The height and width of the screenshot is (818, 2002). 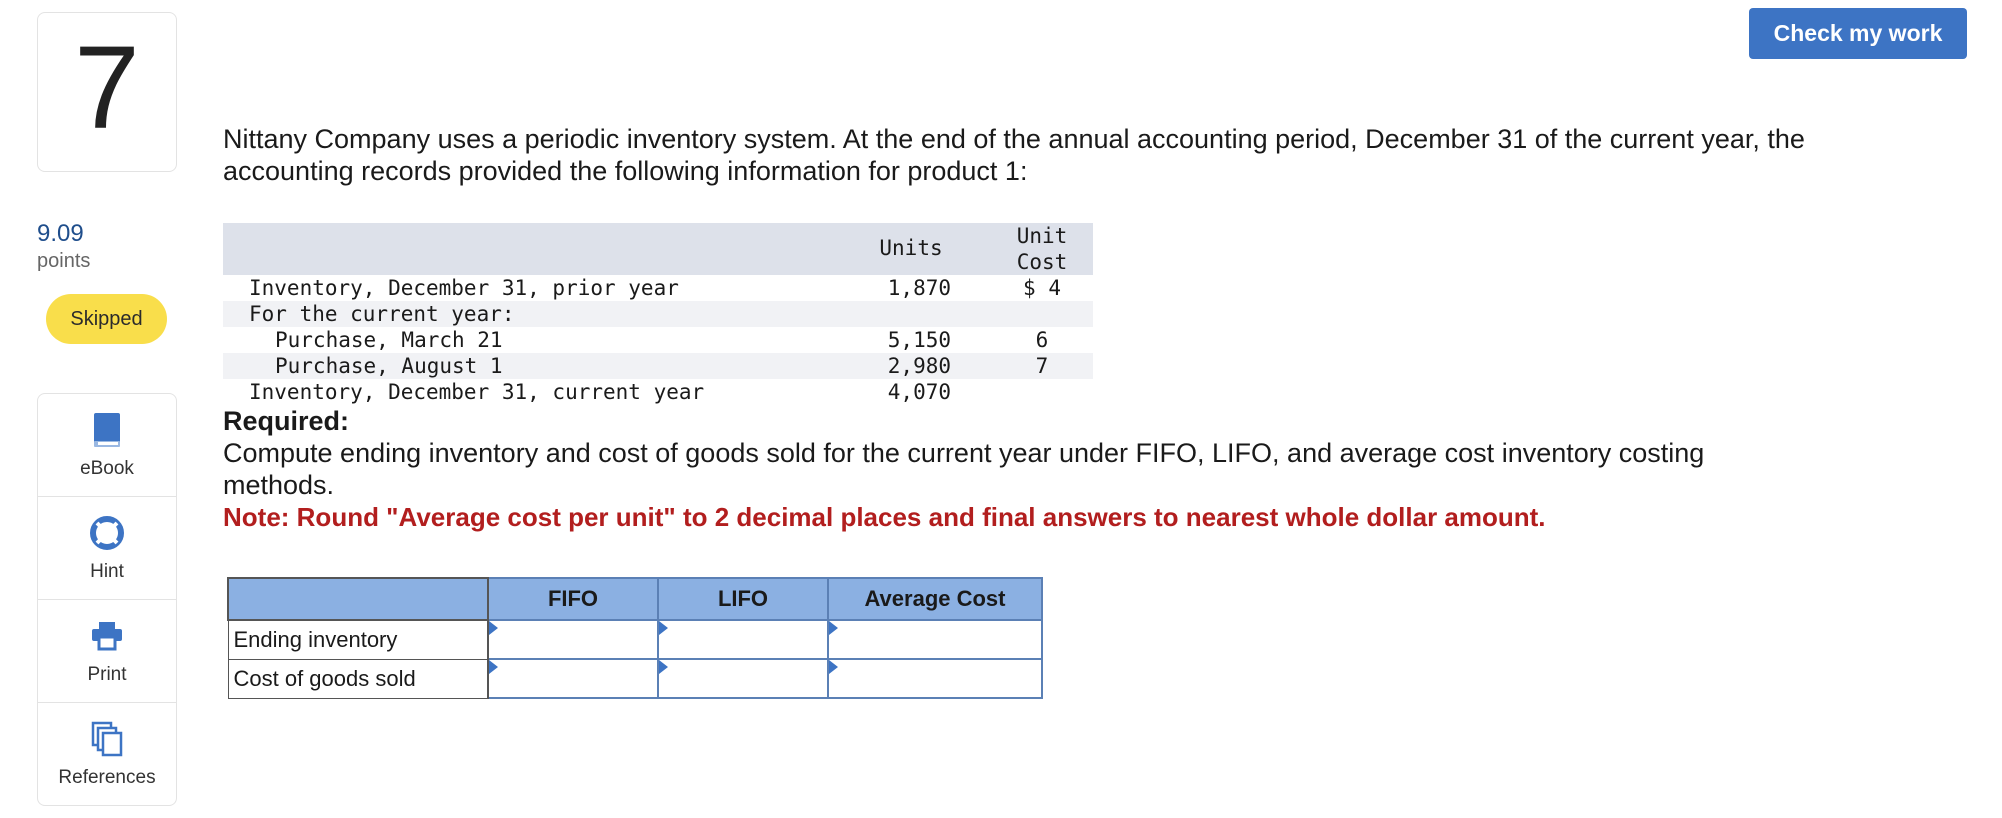 I want to click on print-label: Print, so click(x=107, y=674).